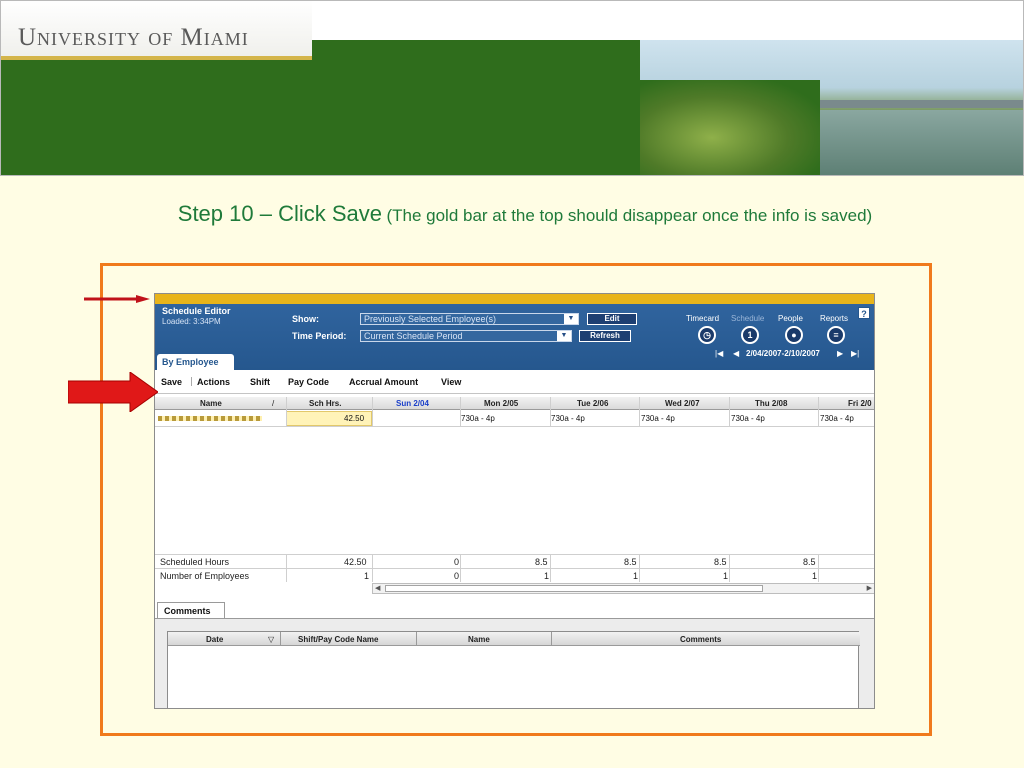 Image resolution: width=1024 pixels, height=768 pixels. I want to click on photo-bridge, so click(907, 104).